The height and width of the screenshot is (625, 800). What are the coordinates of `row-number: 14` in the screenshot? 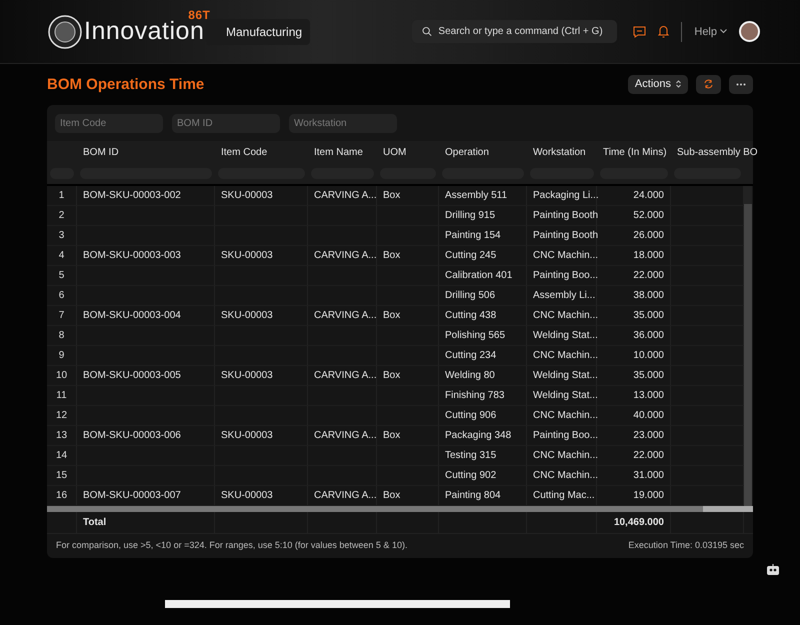 It's located at (62, 455).